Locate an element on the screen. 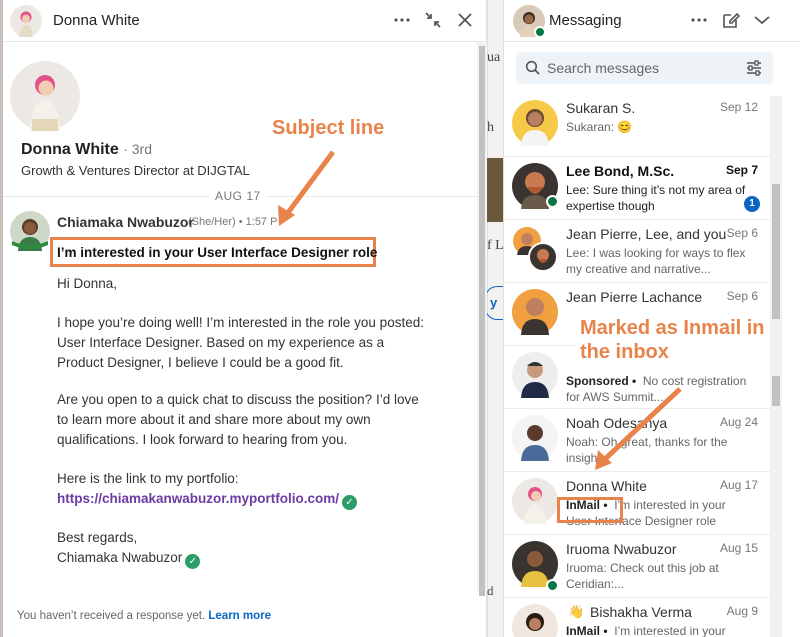 The image size is (800, 637). annotation-label: Marked as Inmail in the inbox is located at coordinates (672, 339).